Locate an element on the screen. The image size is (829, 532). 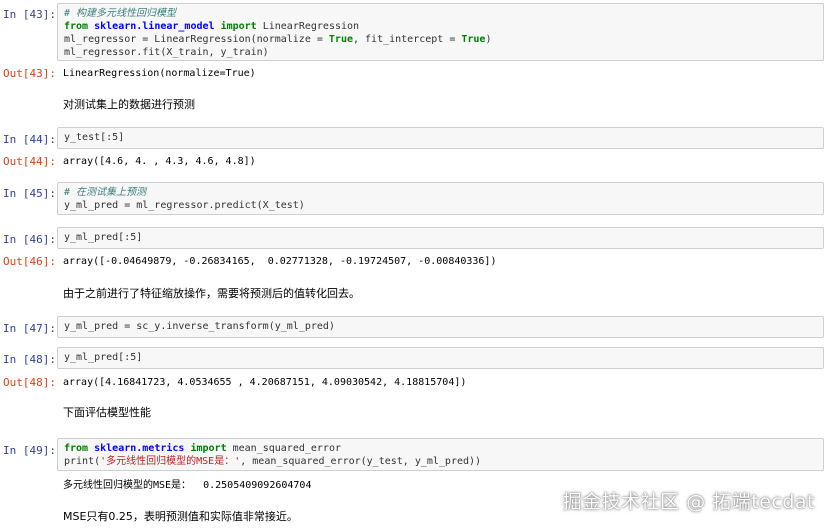
out-prompt-46: Out[46]: is located at coordinates (29, 261).